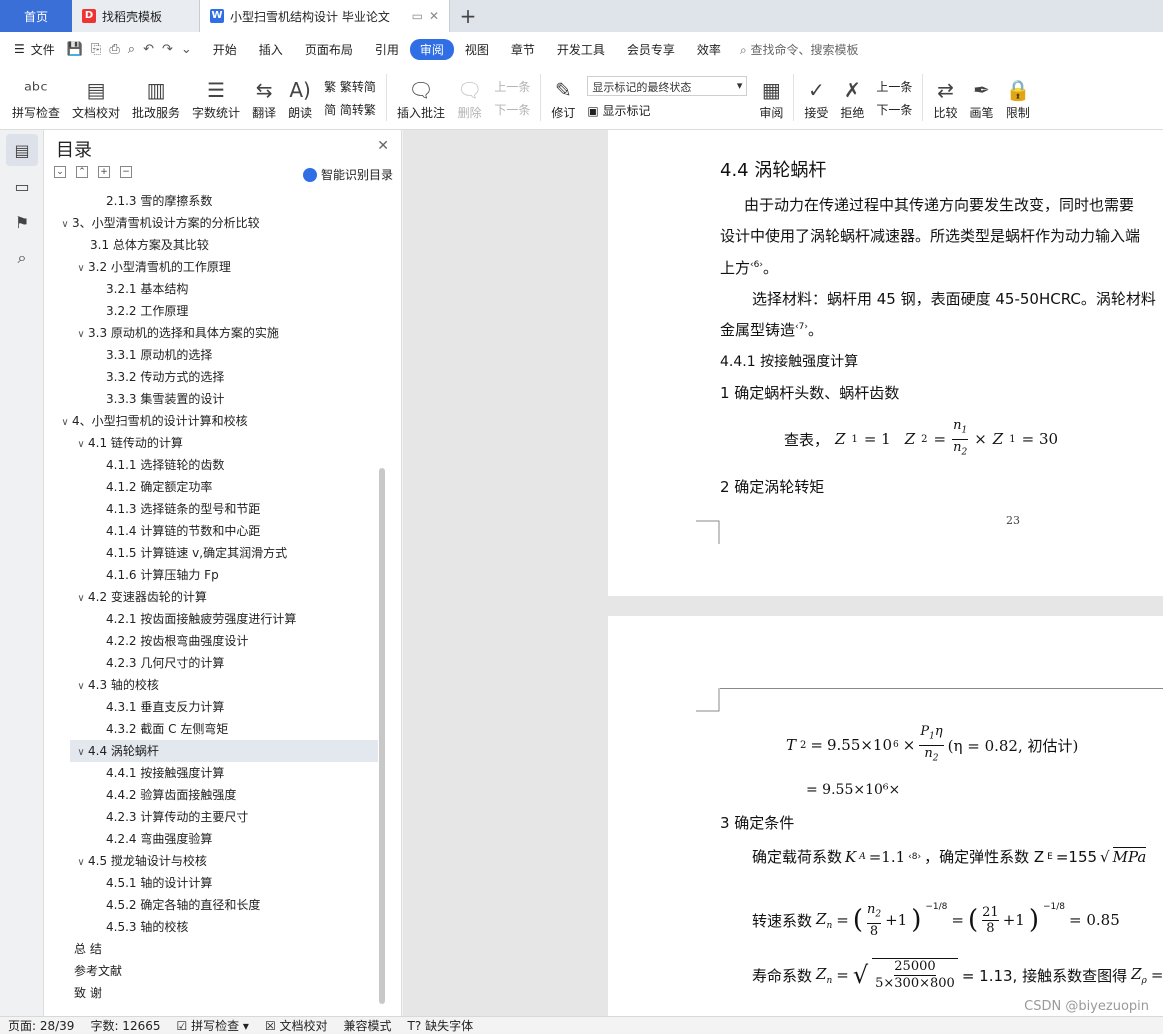 The height and width of the screenshot is (1034, 1163). I want to click on command-search: ⌕ 查找命令、搜索模板, so click(799, 49).